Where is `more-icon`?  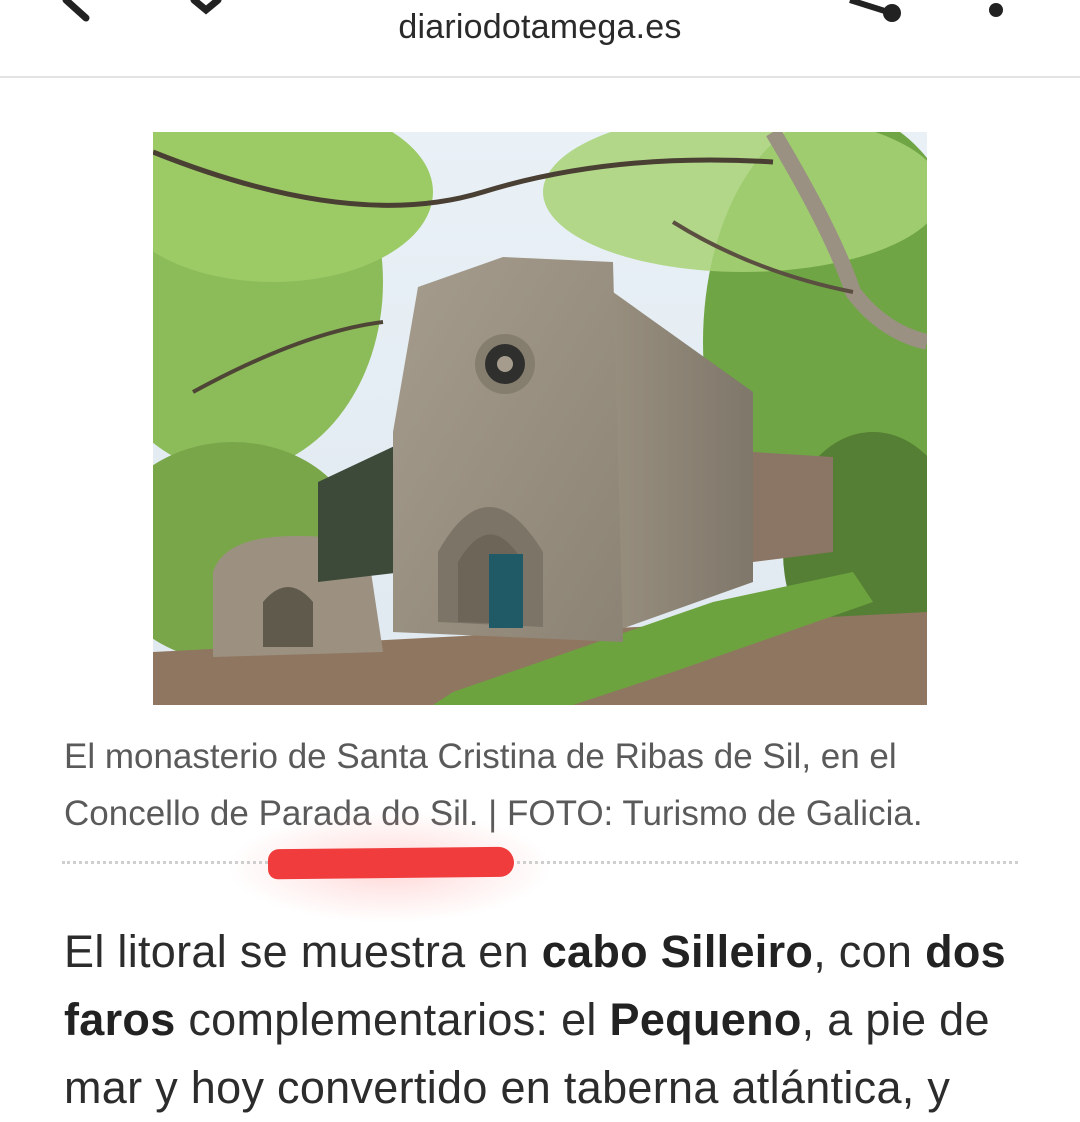
more-icon is located at coordinates (992, 15).